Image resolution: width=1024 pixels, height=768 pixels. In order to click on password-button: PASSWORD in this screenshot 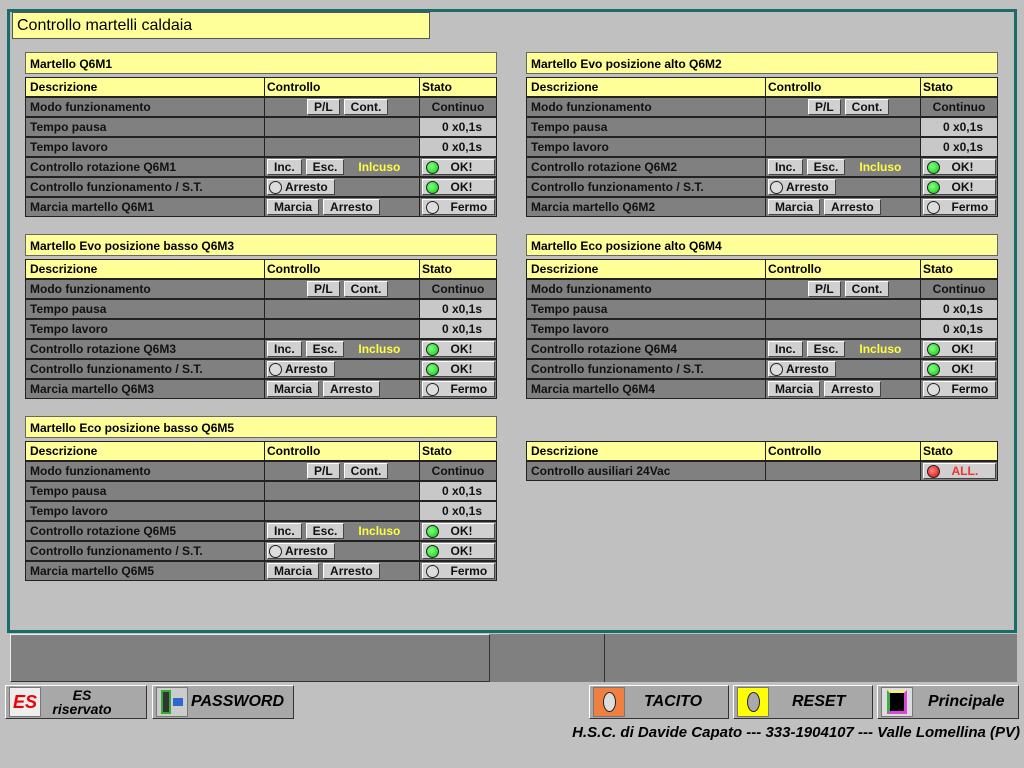, I will do `click(223, 702)`.